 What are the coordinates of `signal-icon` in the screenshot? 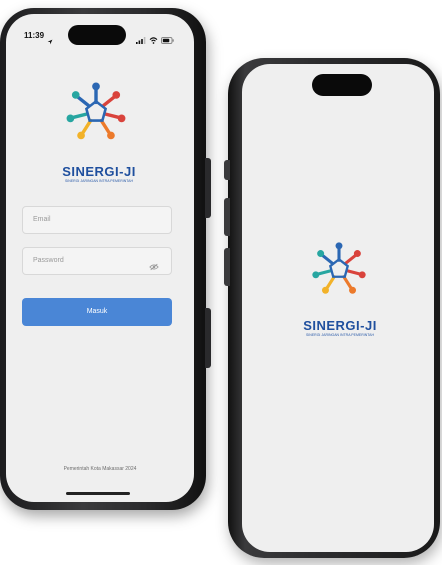 It's located at (141, 40).